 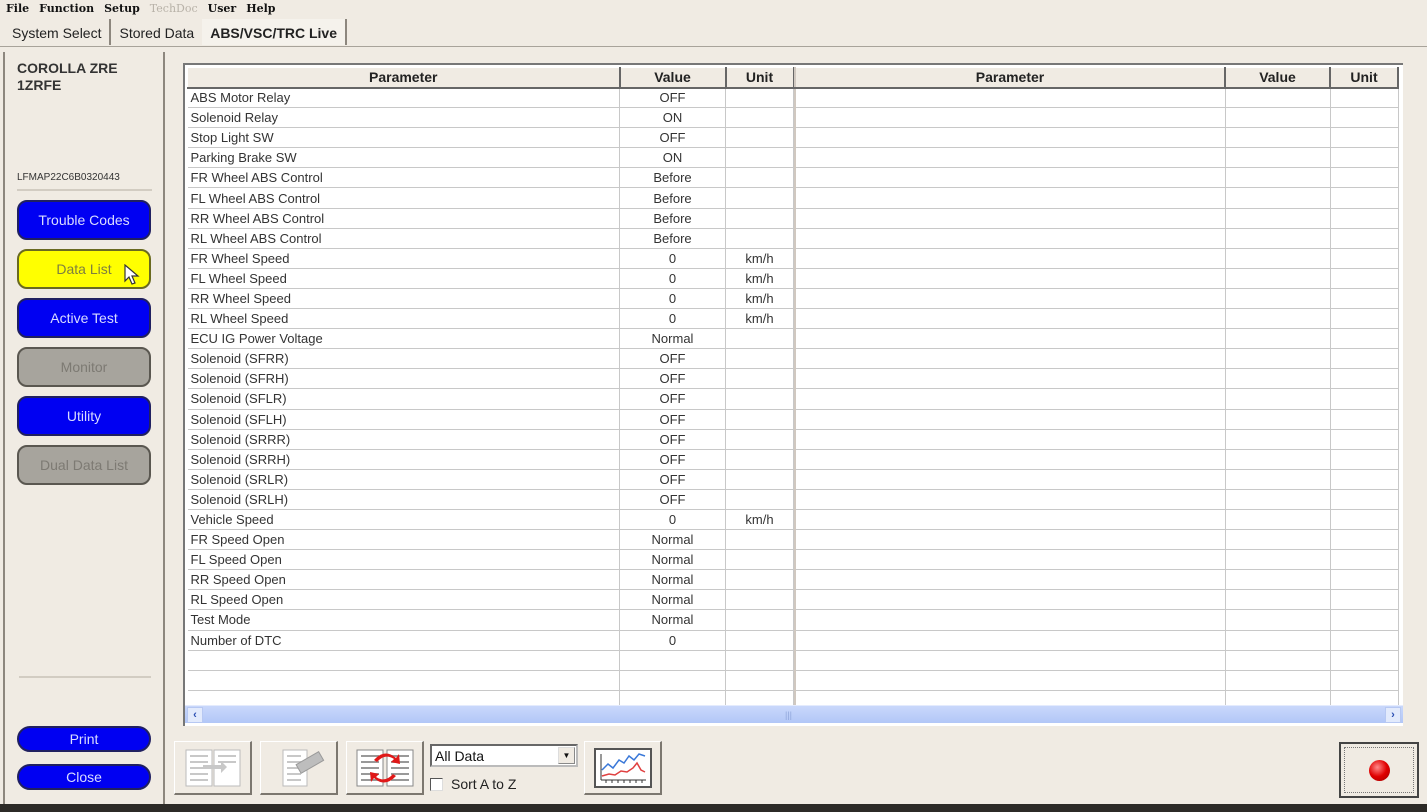 What do you see at coordinates (794, 714) in the screenshot?
I see `horizontal-scrollbar: ‹ ||| ›` at bounding box center [794, 714].